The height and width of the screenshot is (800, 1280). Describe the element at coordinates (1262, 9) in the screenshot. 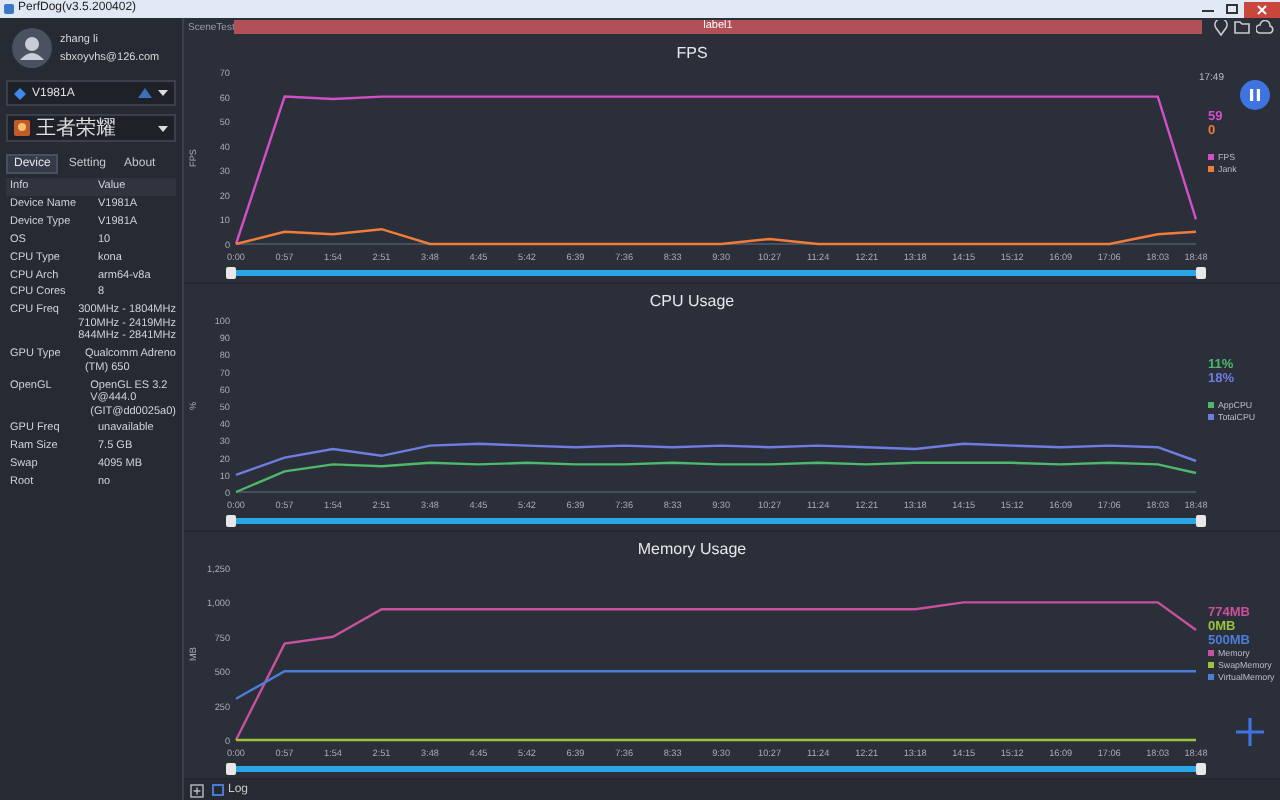

I see `close-icon` at that location.